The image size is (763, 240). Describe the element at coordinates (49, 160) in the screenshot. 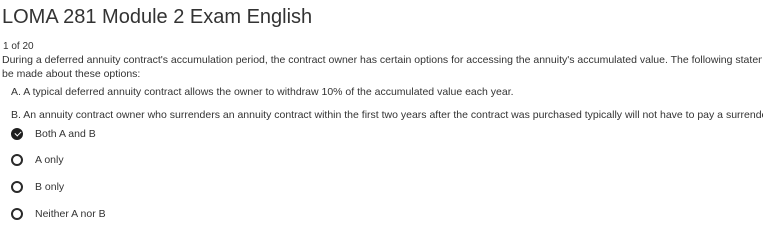

I see `answer-option-label: A only` at that location.